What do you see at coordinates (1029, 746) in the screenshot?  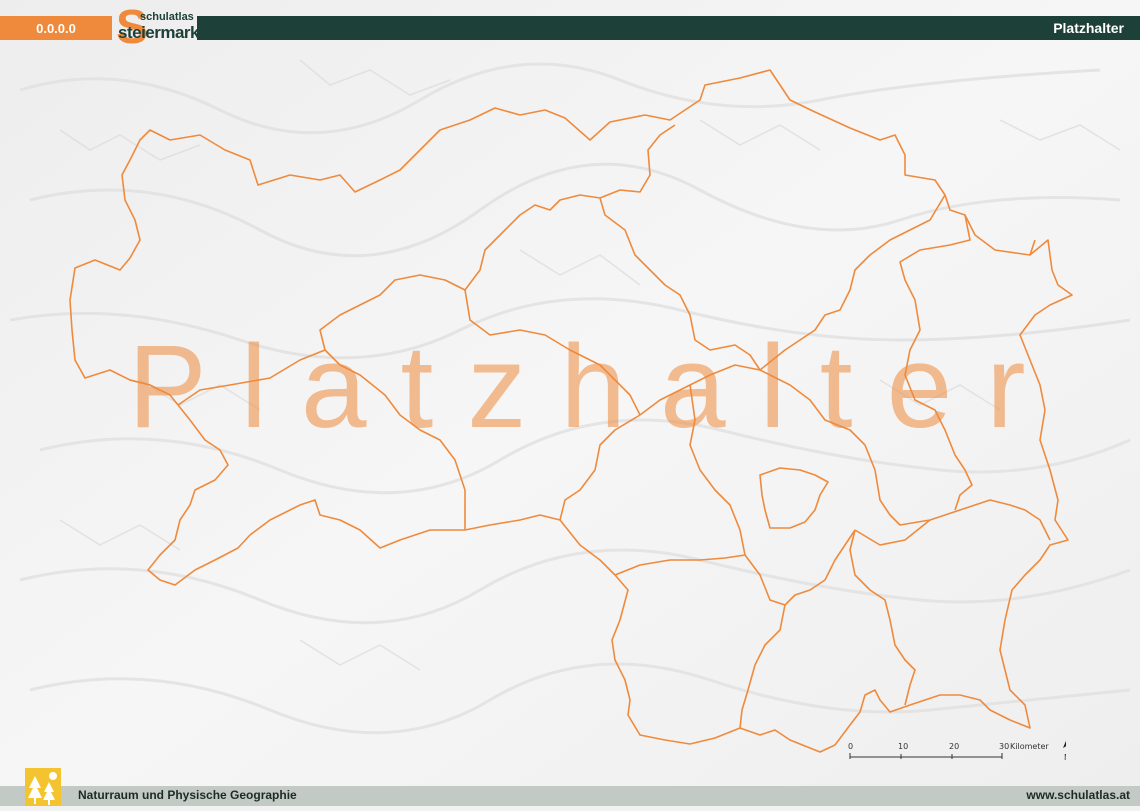 I see `scale-unit-label: Kilometer` at bounding box center [1029, 746].